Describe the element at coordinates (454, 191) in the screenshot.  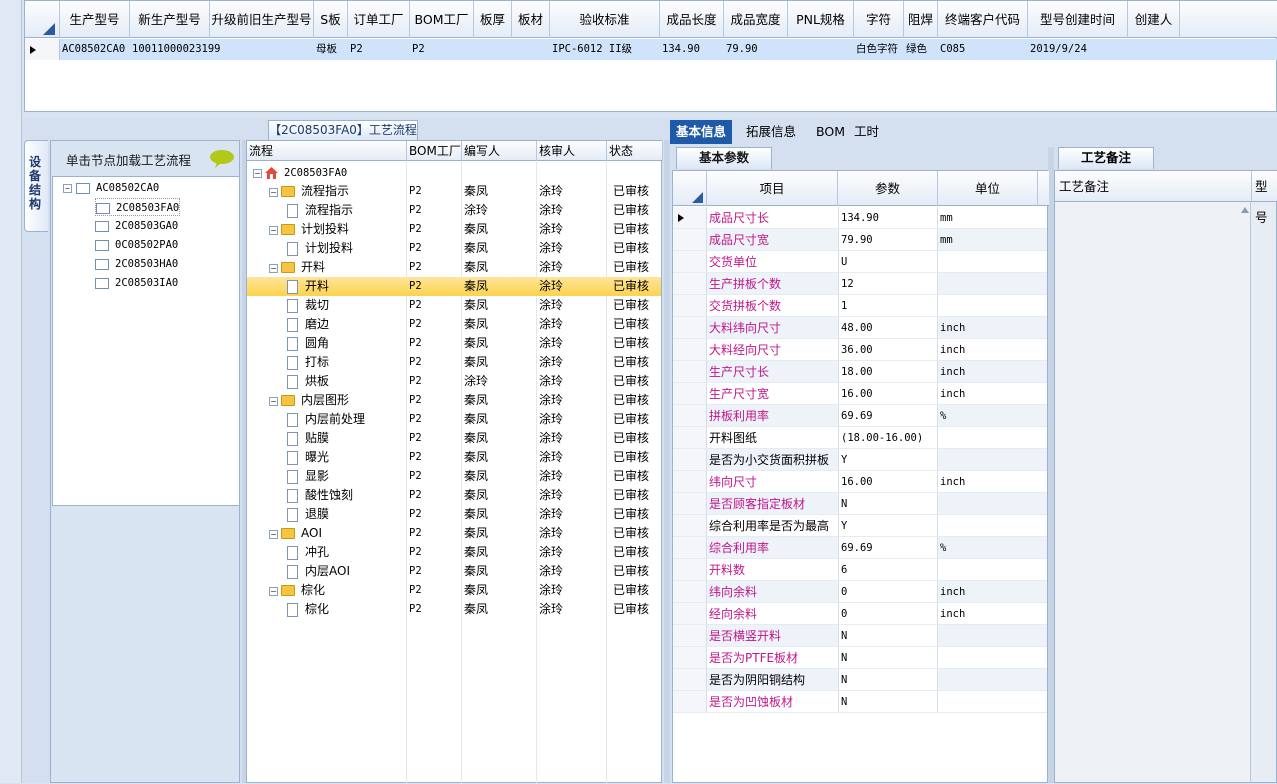
I see `process-row: − 流程指示 P2 秦凤 涂玲 已审核` at that location.